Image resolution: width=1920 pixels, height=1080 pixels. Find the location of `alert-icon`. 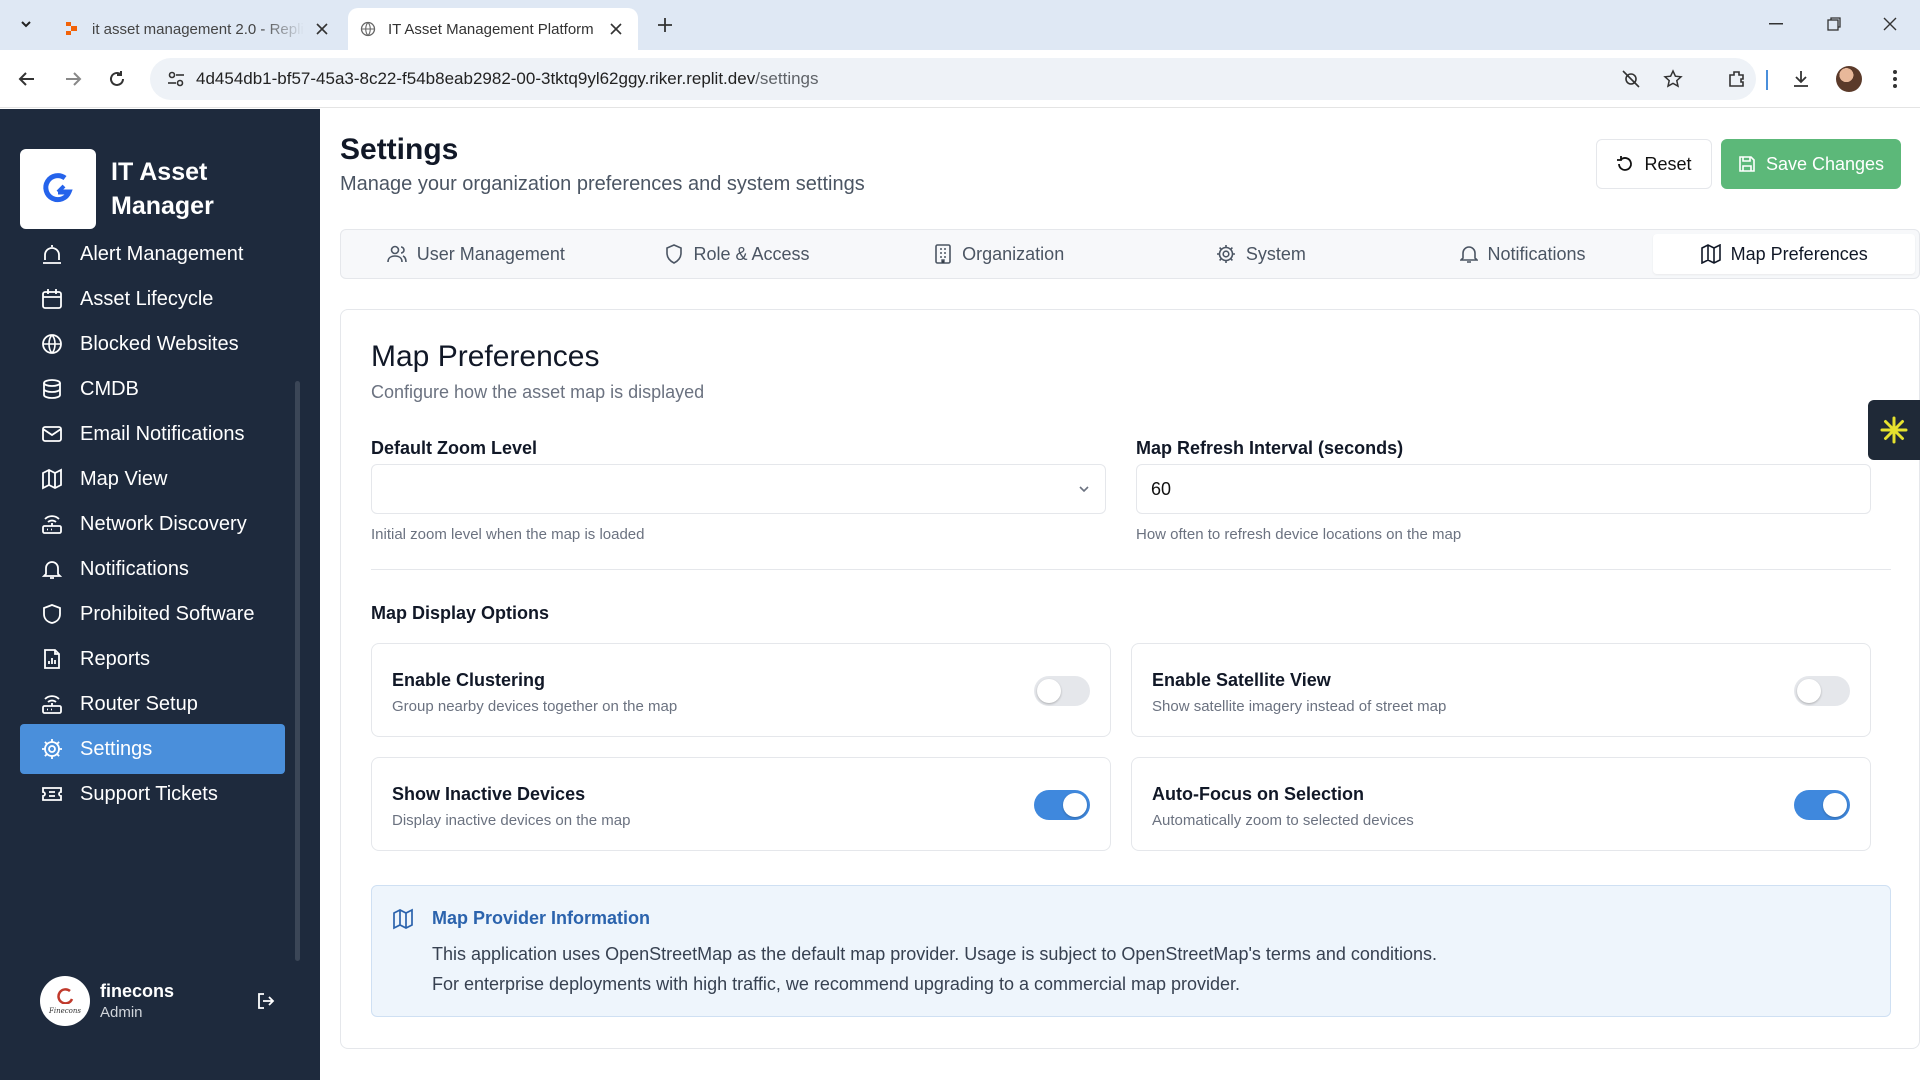

alert-icon is located at coordinates (52, 254).